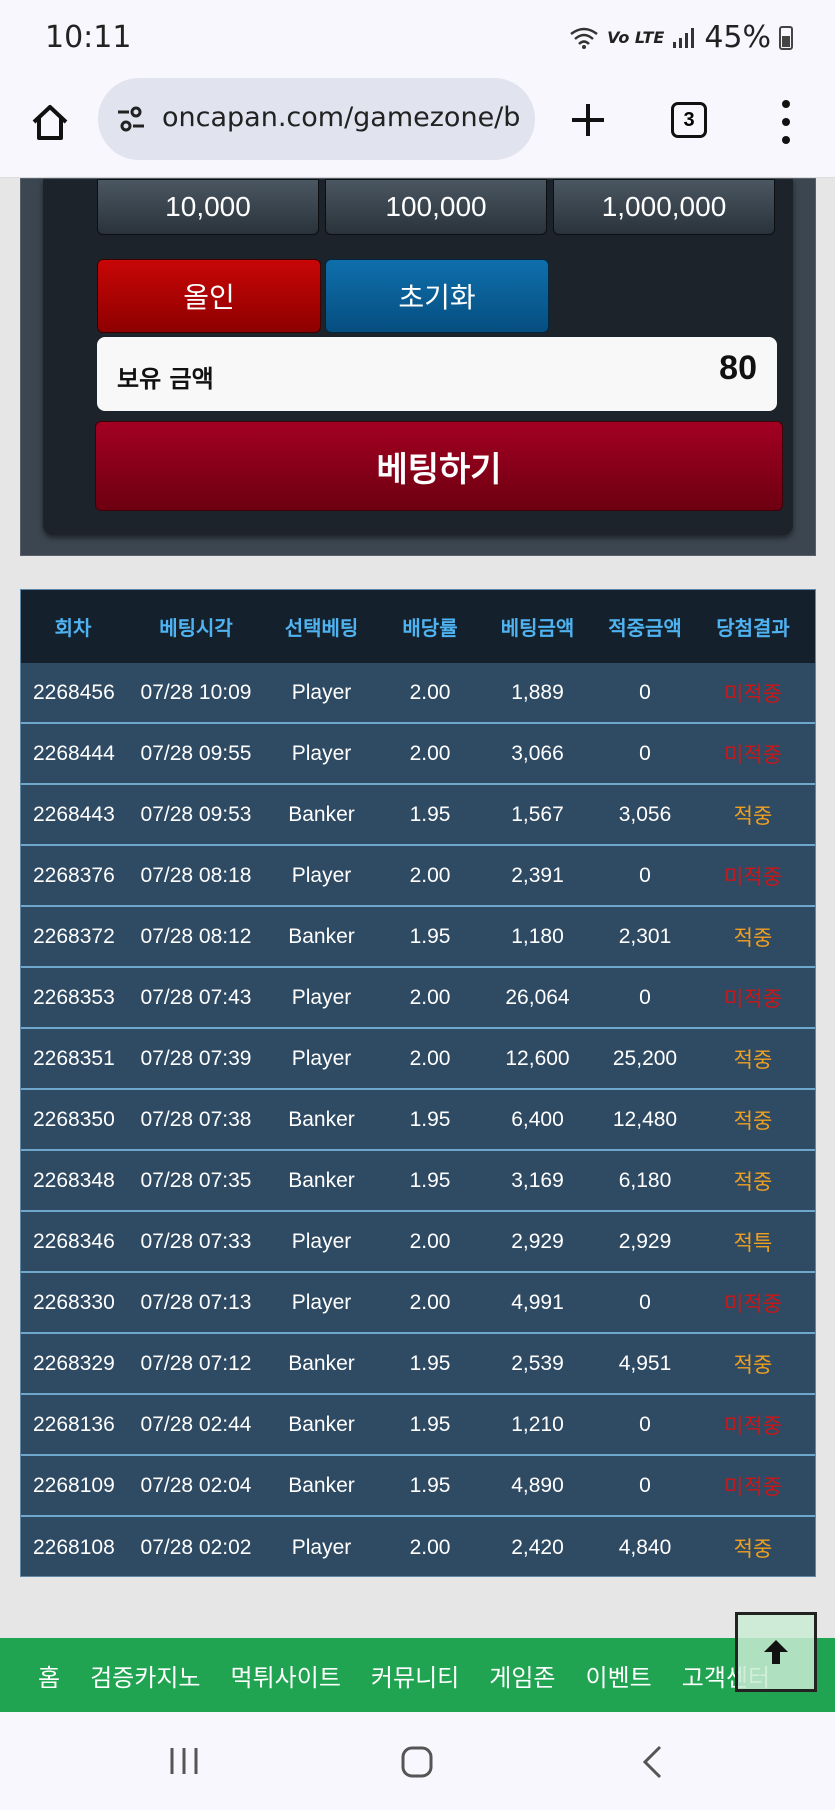 Image resolution: width=835 pixels, height=1810 pixels. Describe the element at coordinates (209, 296) in the screenshot. I see `all-in-button: 올인` at that location.